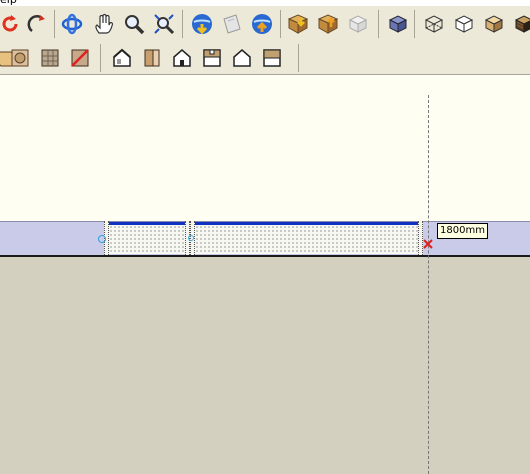 This screenshot has width=530, height=474. I want to click on cursor-x-icon, so click(428, 243).